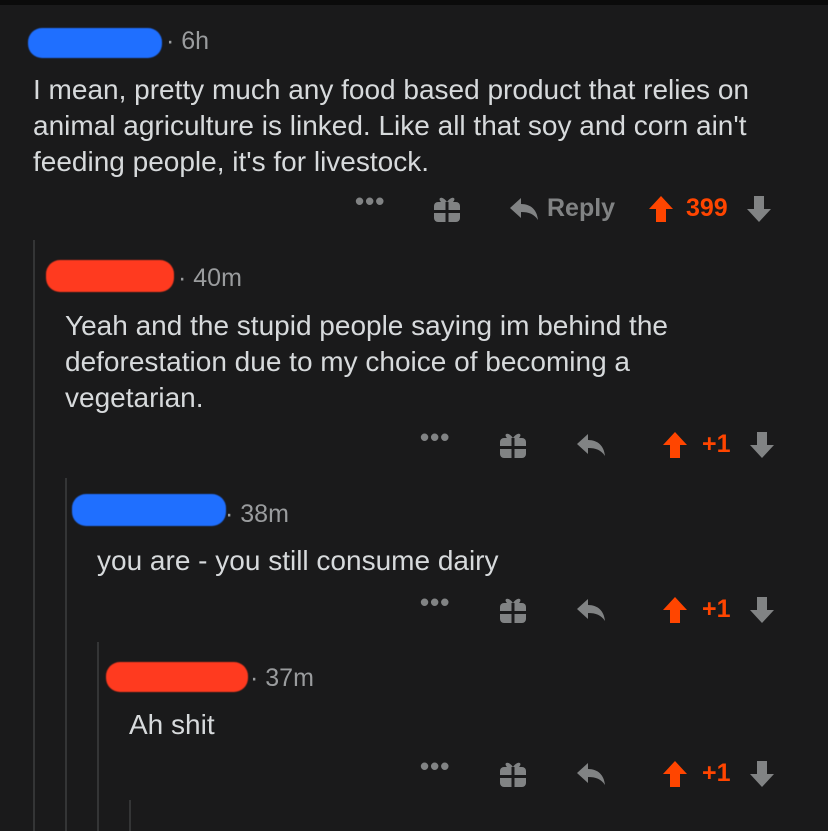  I want to click on top-divider, so click(414, 2).